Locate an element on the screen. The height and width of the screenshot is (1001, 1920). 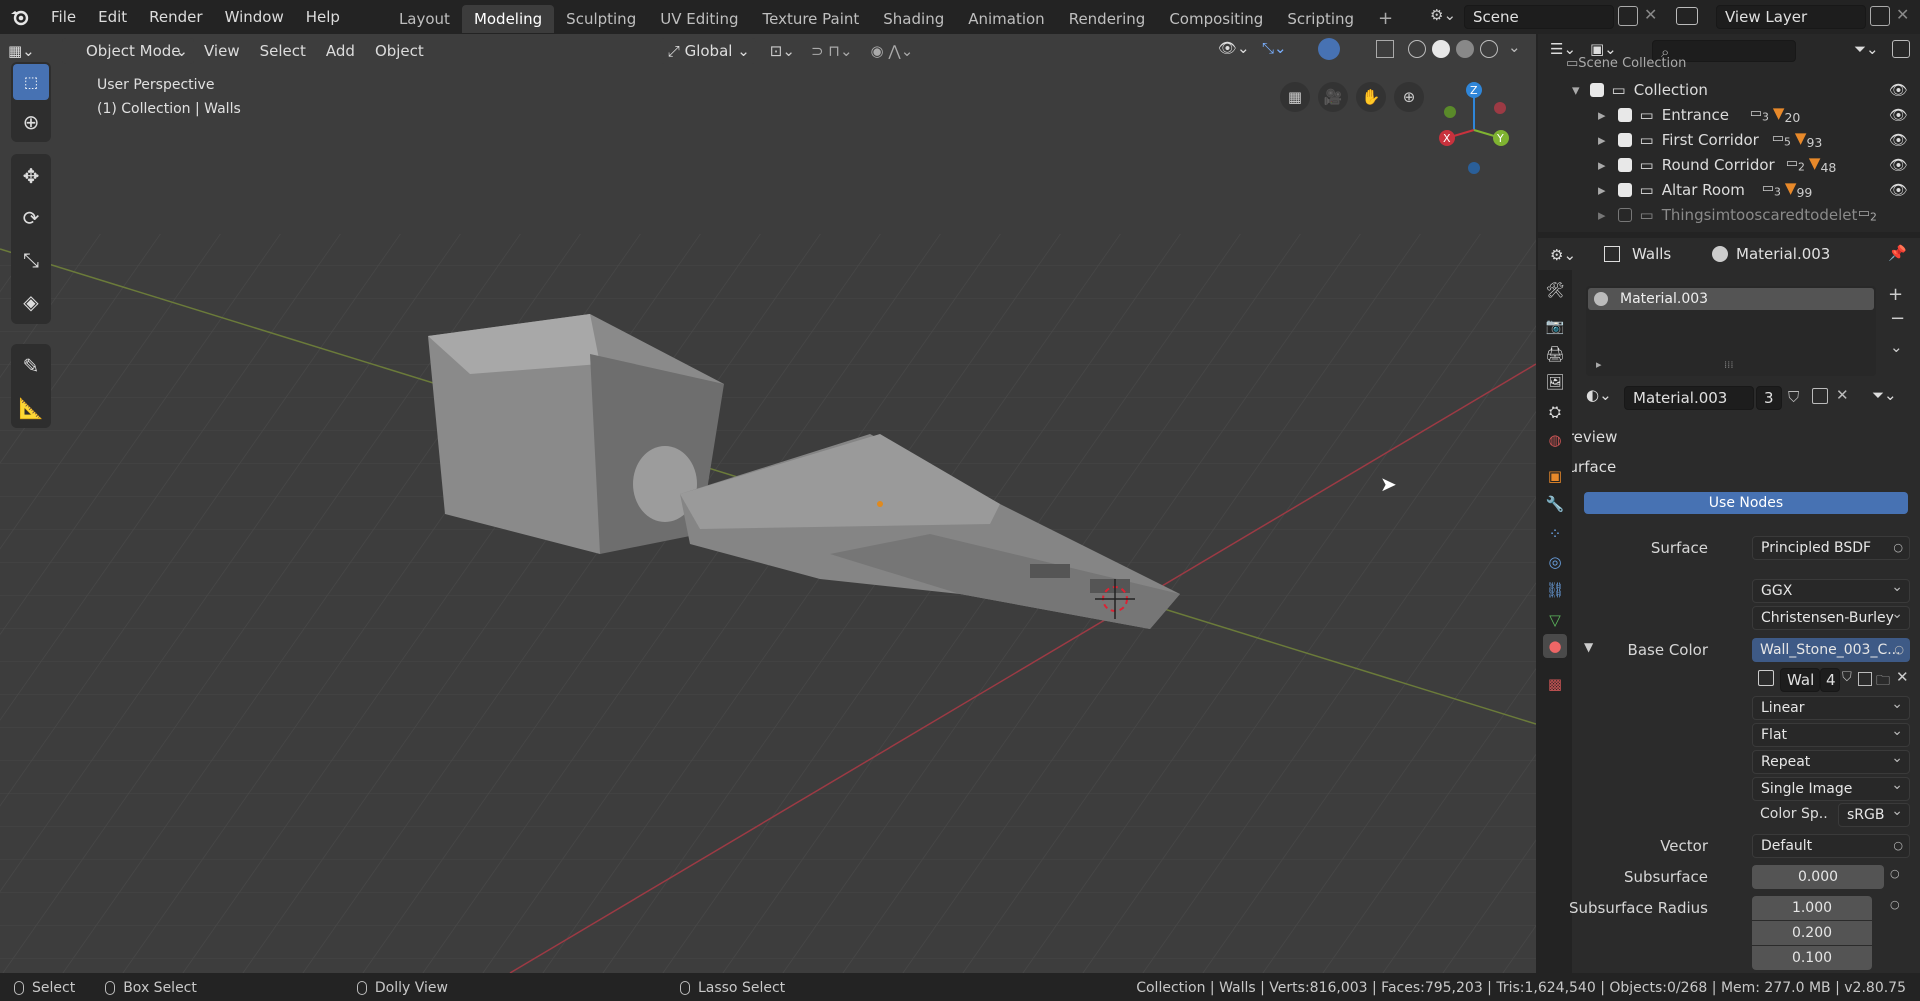
proportional-edit-icon: ◉ ⋀⌄ is located at coordinates (892, 51).